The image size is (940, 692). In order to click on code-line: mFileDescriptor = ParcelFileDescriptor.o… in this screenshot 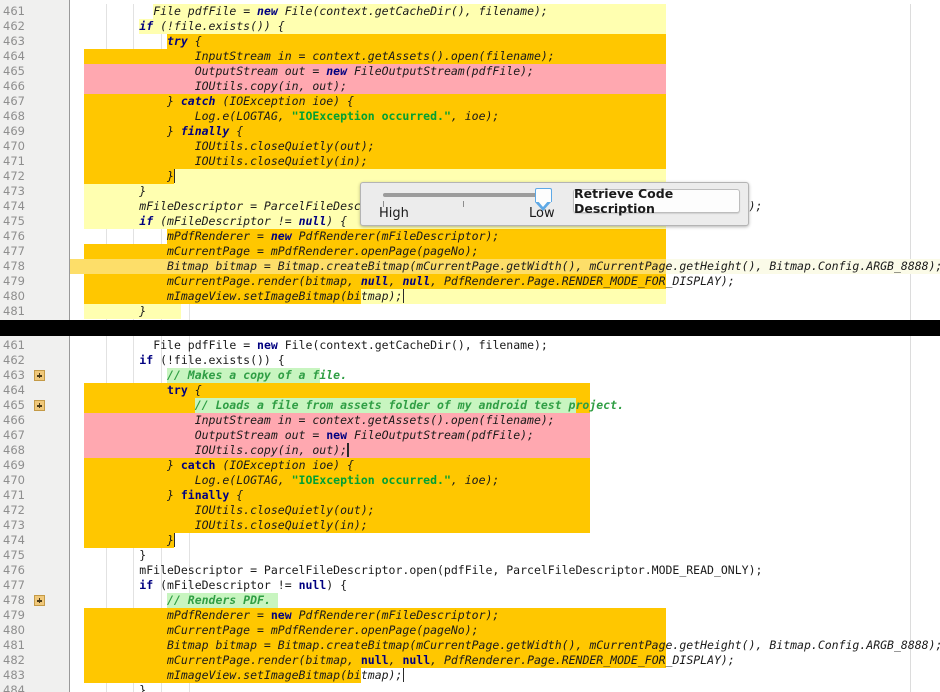, I will do `click(505, 570)`.